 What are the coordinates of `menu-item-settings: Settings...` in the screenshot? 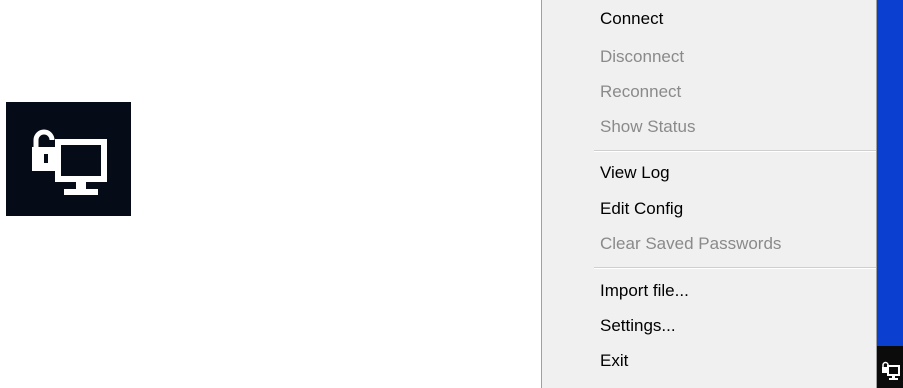 It's located at (638, 326).